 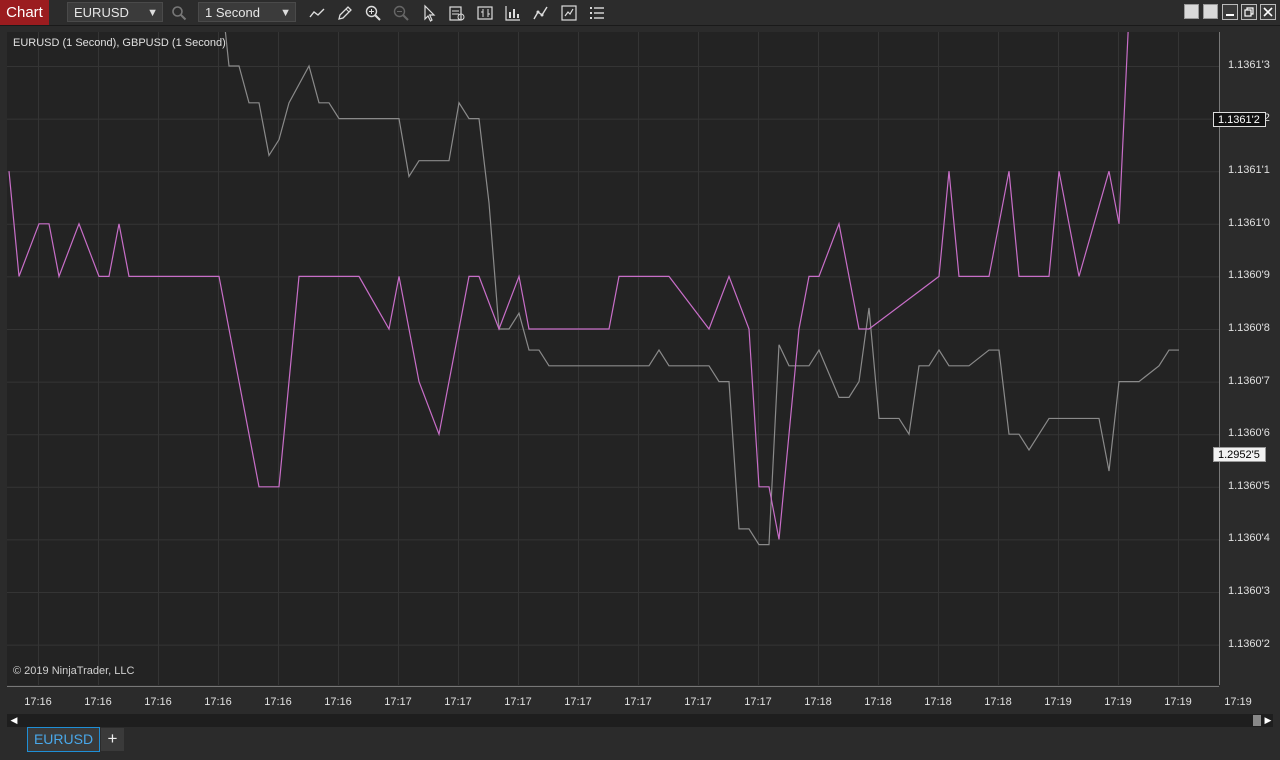 I want to click on link-window-icon, so click(x=1210, y=11).